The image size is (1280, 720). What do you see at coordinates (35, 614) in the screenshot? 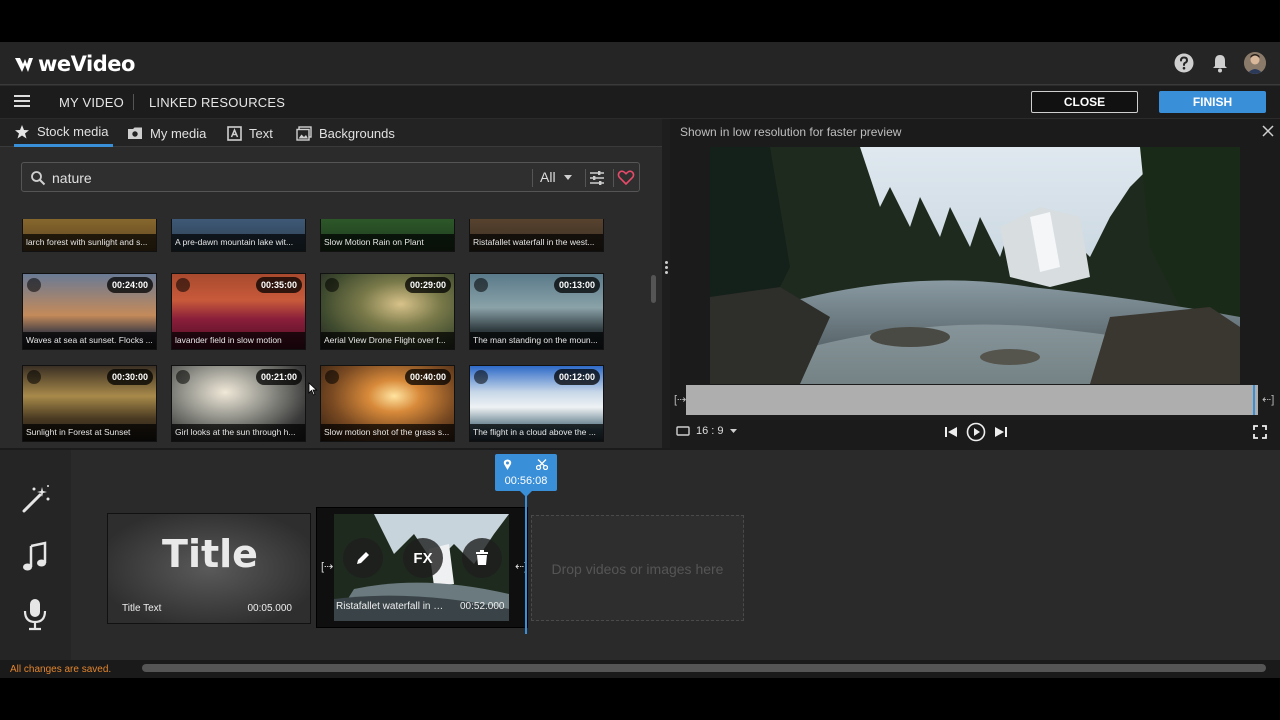
I see `microphone-icon` at bounding box center [35, 614].